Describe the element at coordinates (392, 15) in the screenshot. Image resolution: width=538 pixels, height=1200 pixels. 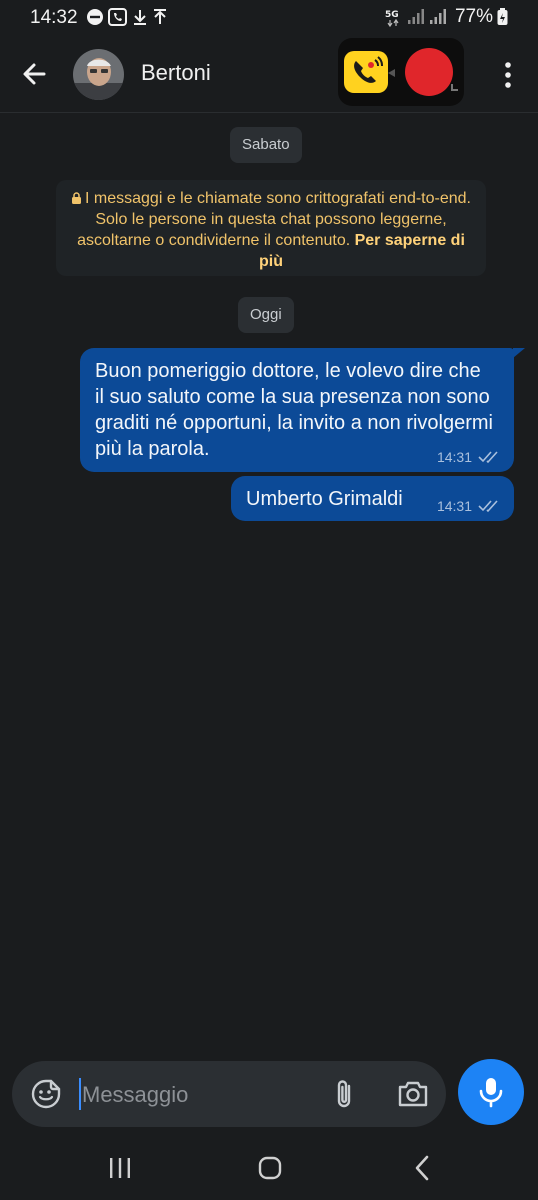
I see `svg-text: 5G` at that location.